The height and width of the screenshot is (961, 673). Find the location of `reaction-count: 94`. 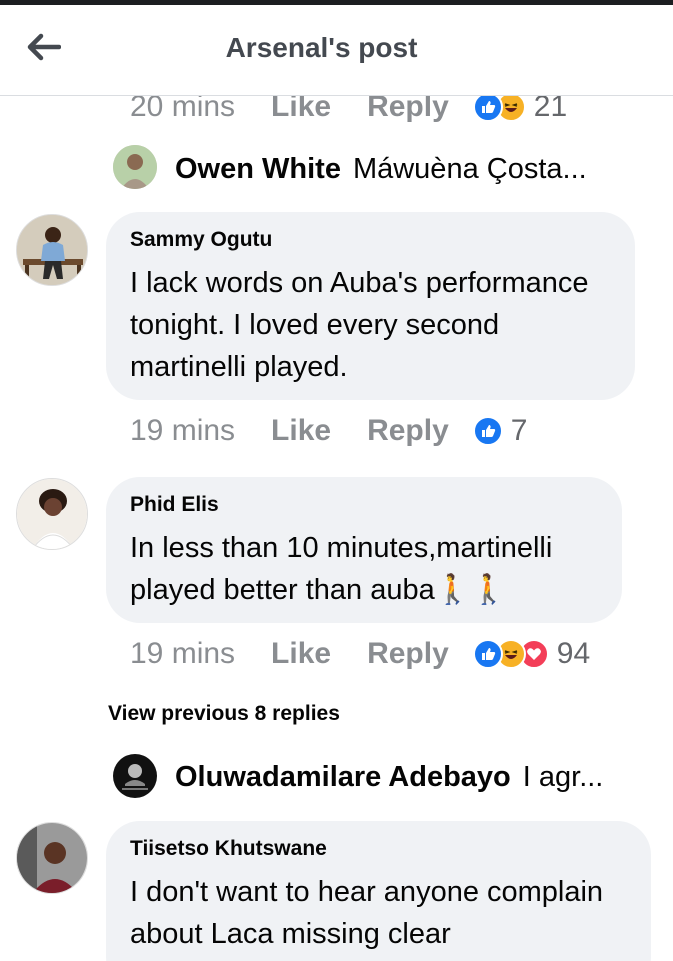

reaction-count: 94 is located at coordinates (573, 653).